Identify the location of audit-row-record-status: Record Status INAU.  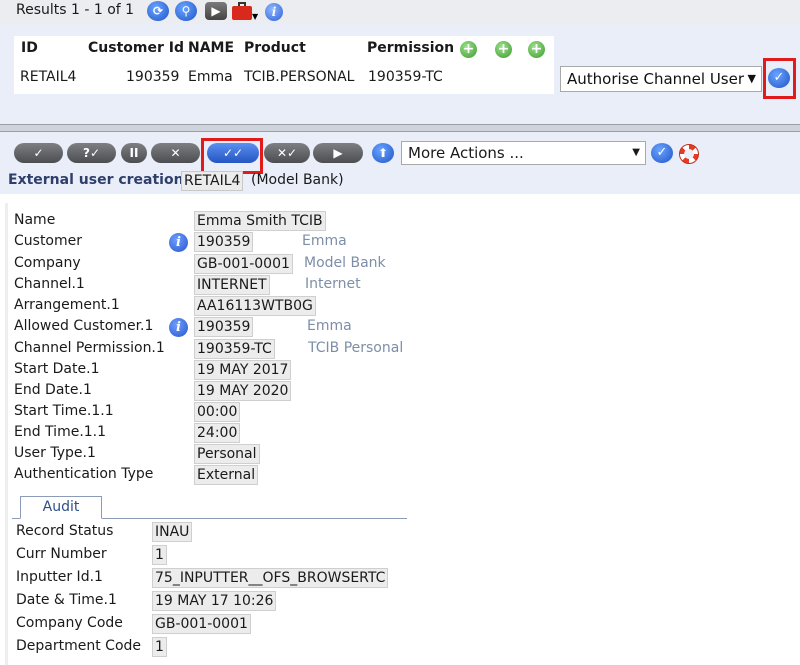
(366, 532).